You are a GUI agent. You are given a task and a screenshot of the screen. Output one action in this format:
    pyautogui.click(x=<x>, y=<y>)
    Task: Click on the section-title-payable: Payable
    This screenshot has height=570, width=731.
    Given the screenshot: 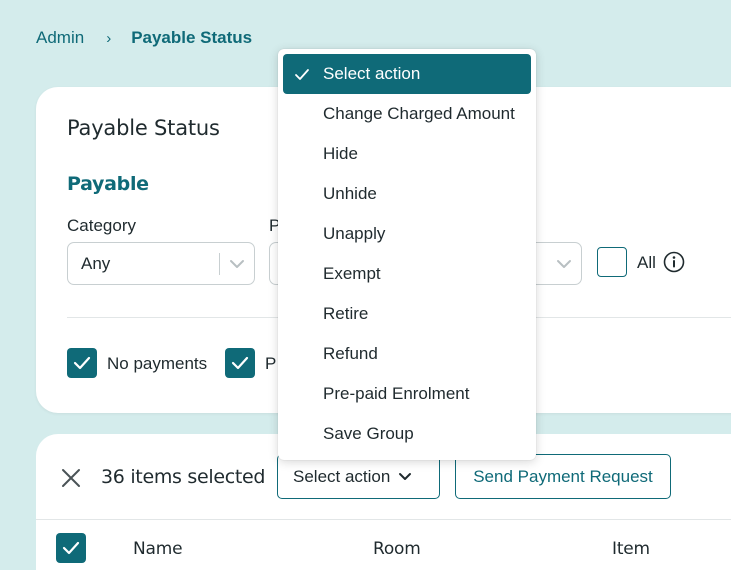 What is the action you would take?
    pyautogui.click(x=108, y=184)
    